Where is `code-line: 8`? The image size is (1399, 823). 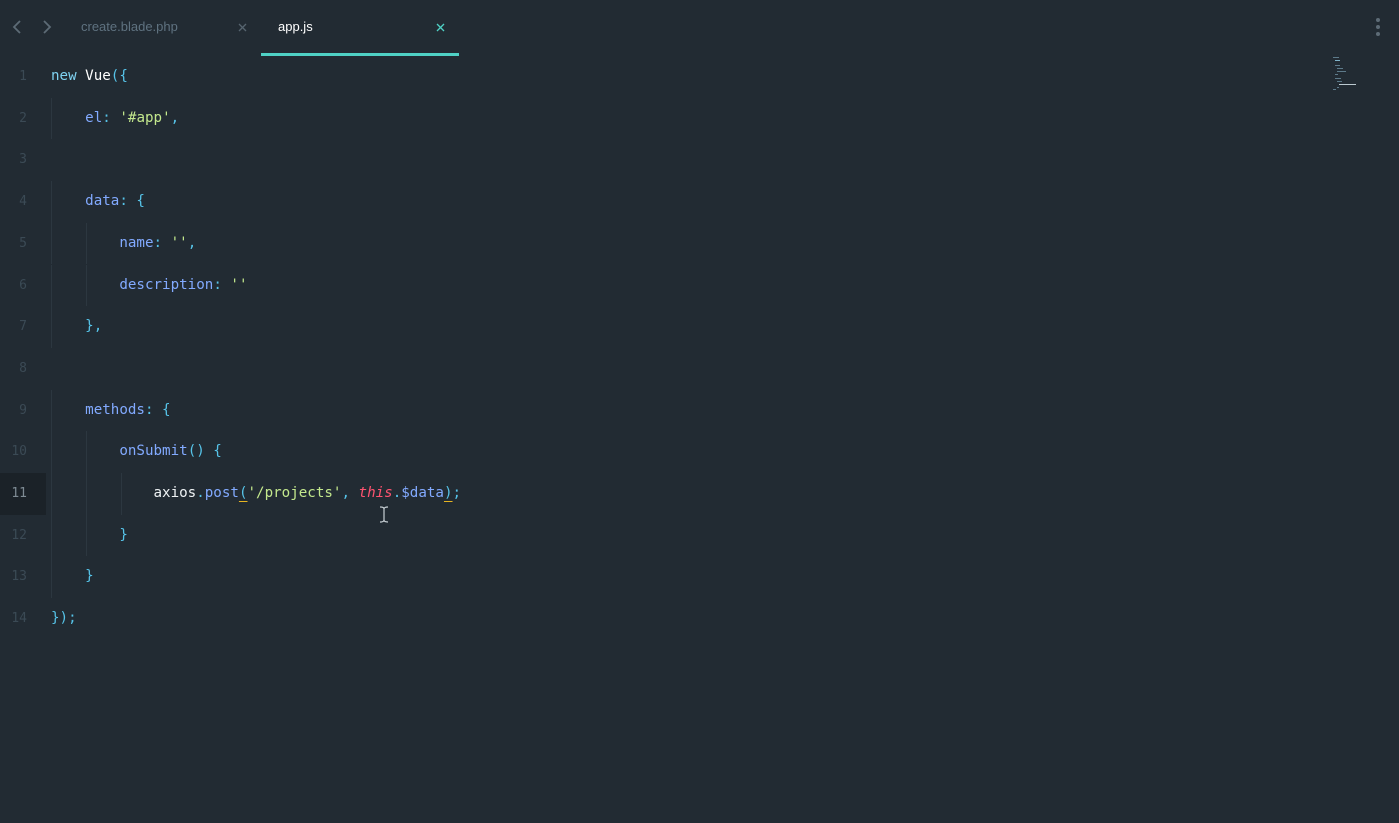
code-line: 8 is located at coordinates (699, 369).